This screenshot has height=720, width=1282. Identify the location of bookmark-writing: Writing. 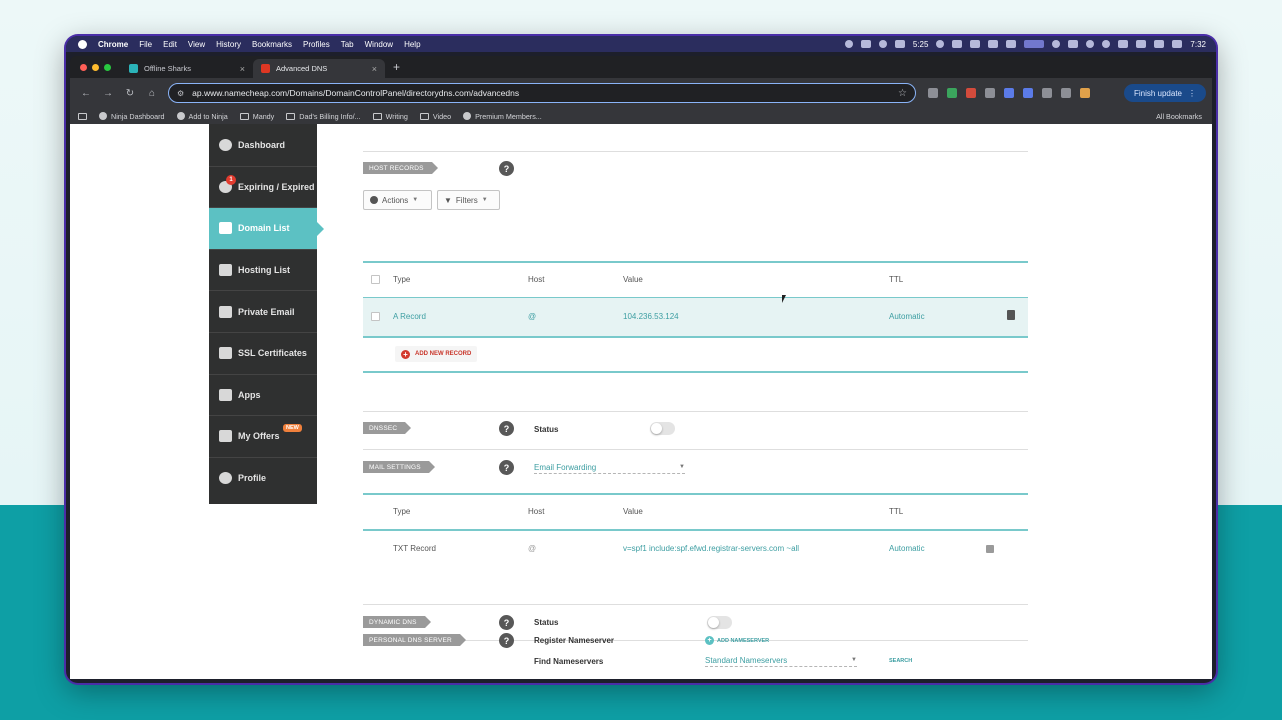
(390, 116).